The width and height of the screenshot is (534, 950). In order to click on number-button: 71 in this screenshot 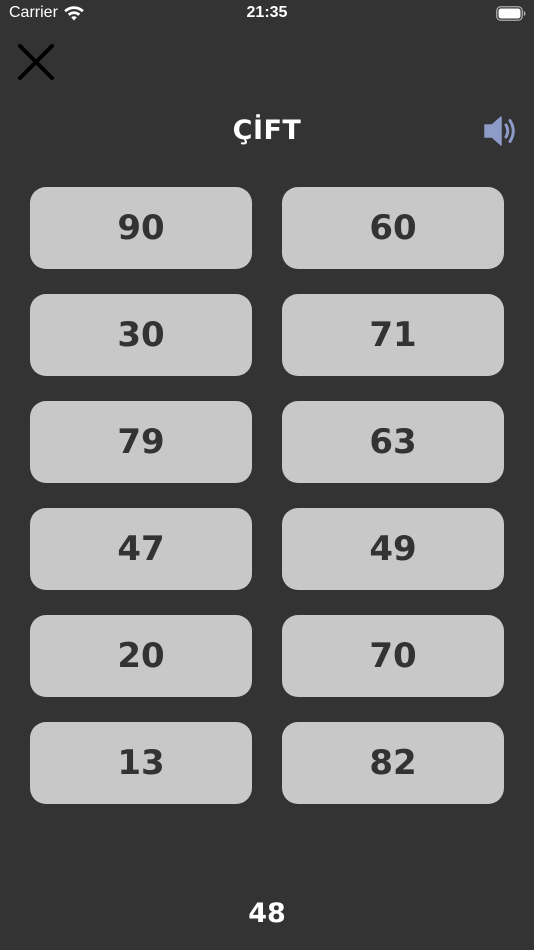, I will do `click(393, 335)`.